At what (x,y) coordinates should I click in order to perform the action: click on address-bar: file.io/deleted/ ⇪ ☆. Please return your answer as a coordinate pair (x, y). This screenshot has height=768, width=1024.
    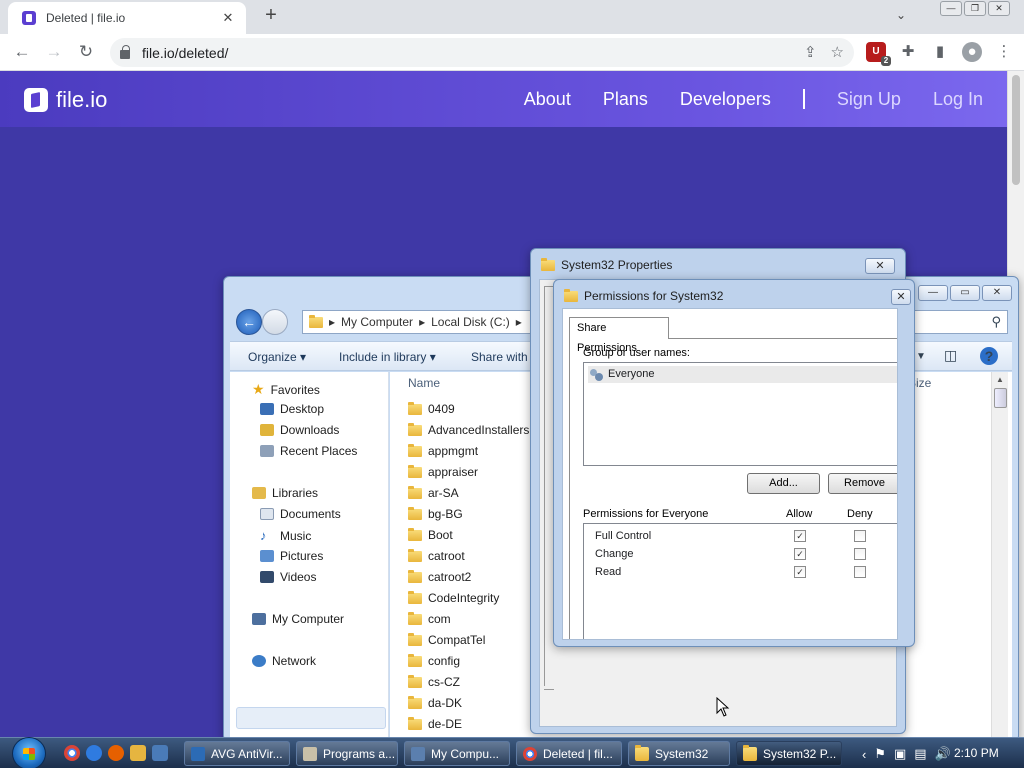
    Looking at the image, I should click on (482, 52).